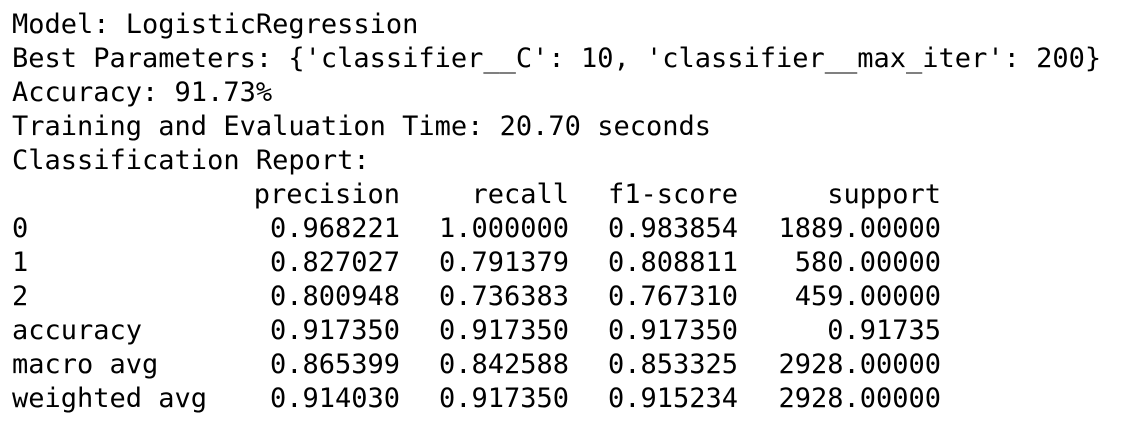 This screenshot has width=1141, height=422. What do you see at coordinates (503, 262) in the screenshot?
I see `row-recall: 0.791379` at bounding box center [503, 262].